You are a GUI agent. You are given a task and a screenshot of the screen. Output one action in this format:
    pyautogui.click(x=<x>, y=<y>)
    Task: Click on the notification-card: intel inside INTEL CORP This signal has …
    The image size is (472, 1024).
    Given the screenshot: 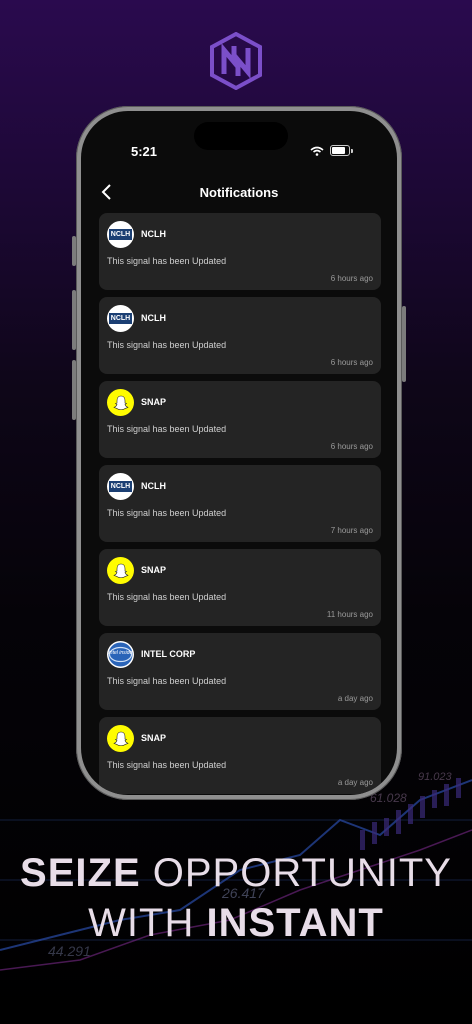 What is the action you would take?
    pyautogui.click(x=240, y=671)
    